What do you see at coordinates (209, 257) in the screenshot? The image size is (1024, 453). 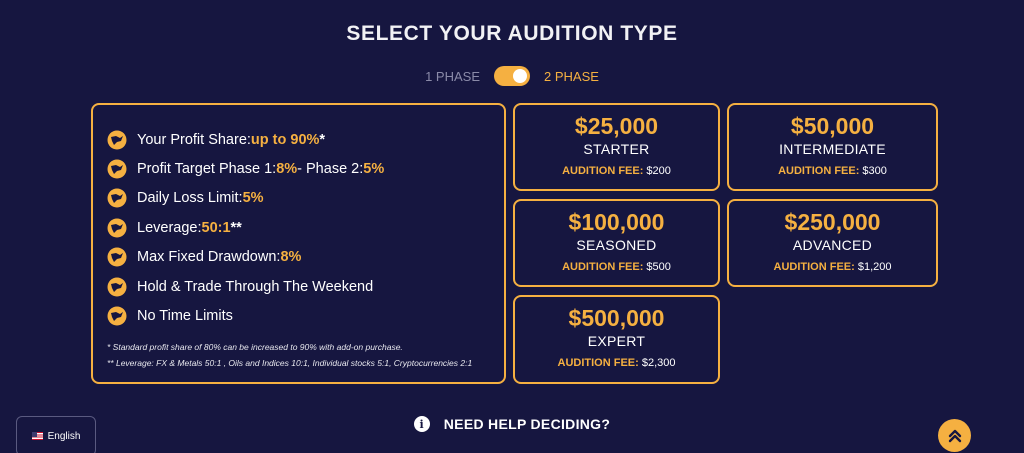 I see `feature-label: Max Fixed Drawdown:` at bounding box center [209, 257].